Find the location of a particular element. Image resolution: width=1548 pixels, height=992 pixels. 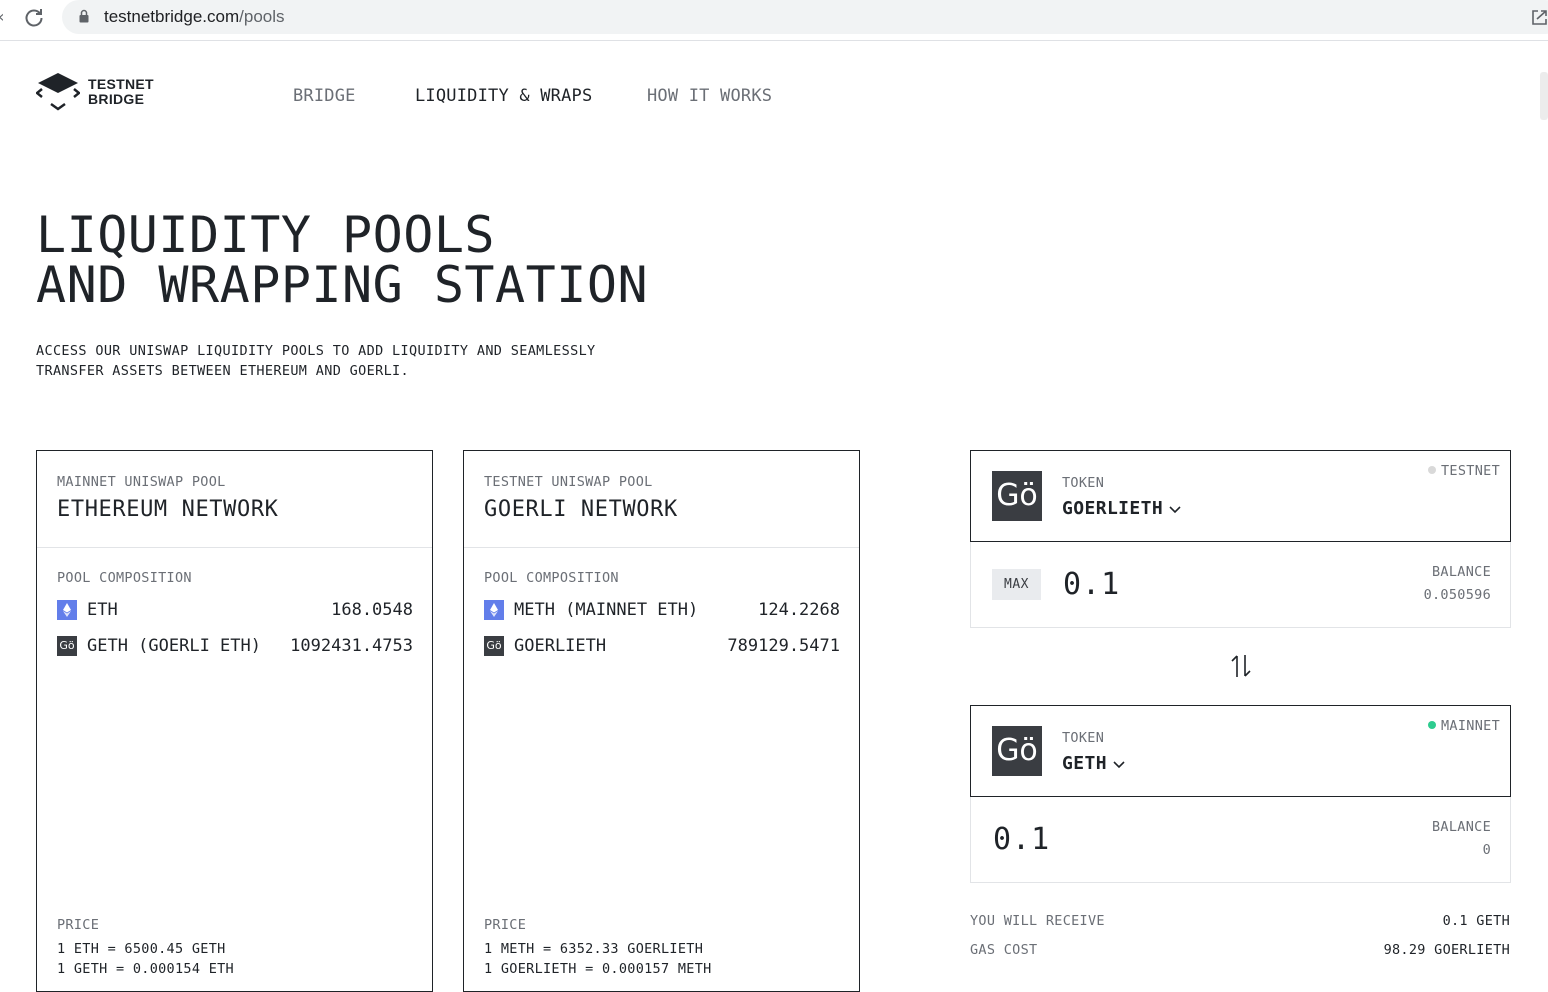

pool-card-header: TESTNET UNISWAP POOL GOERLI NETWORK is located at coordinates (661, 499).